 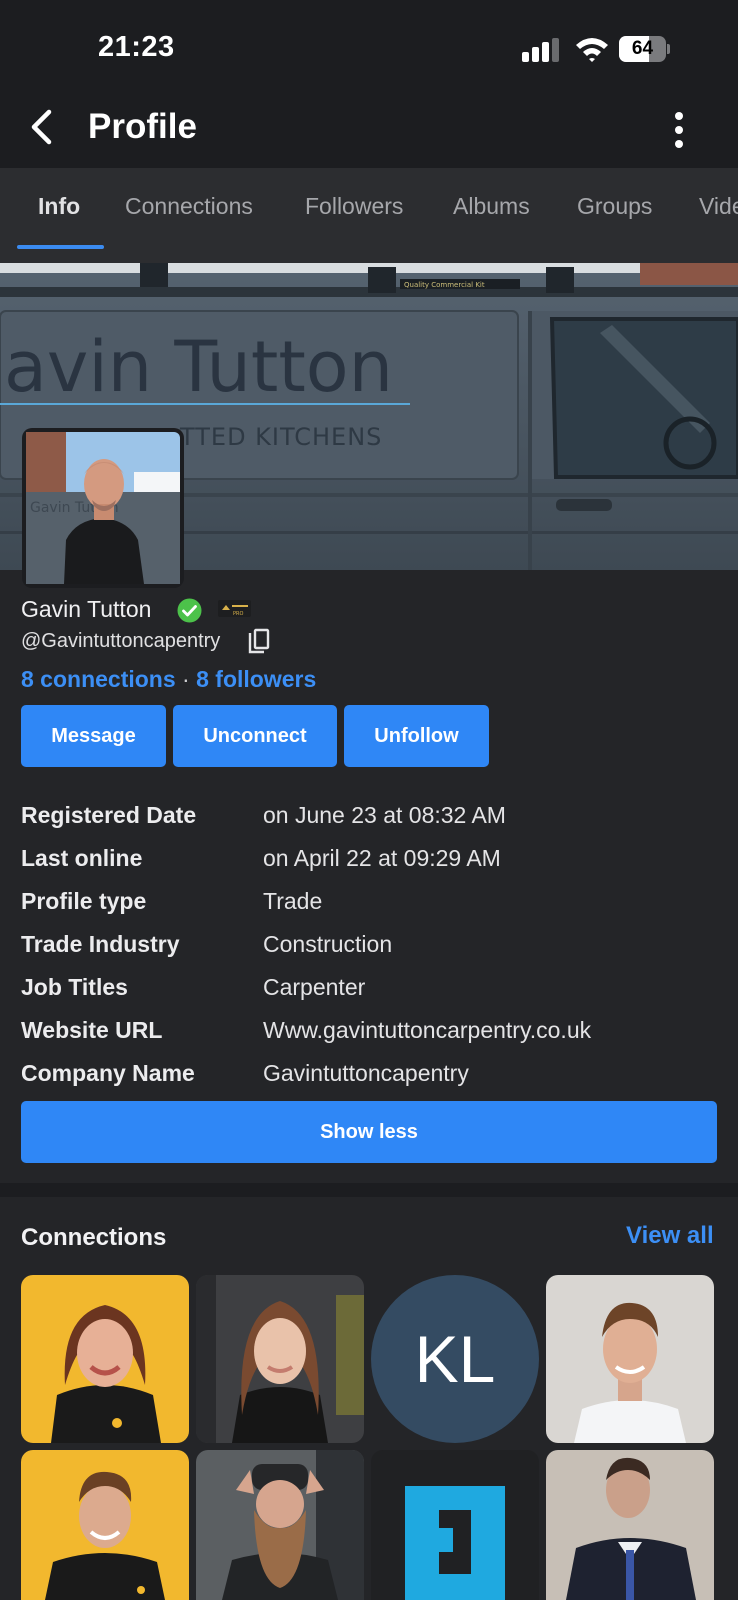 What do you see at coordinates (354, 206) in the screenshot?
I see `tab-followers: Followers` at bounding box center [354, 206].